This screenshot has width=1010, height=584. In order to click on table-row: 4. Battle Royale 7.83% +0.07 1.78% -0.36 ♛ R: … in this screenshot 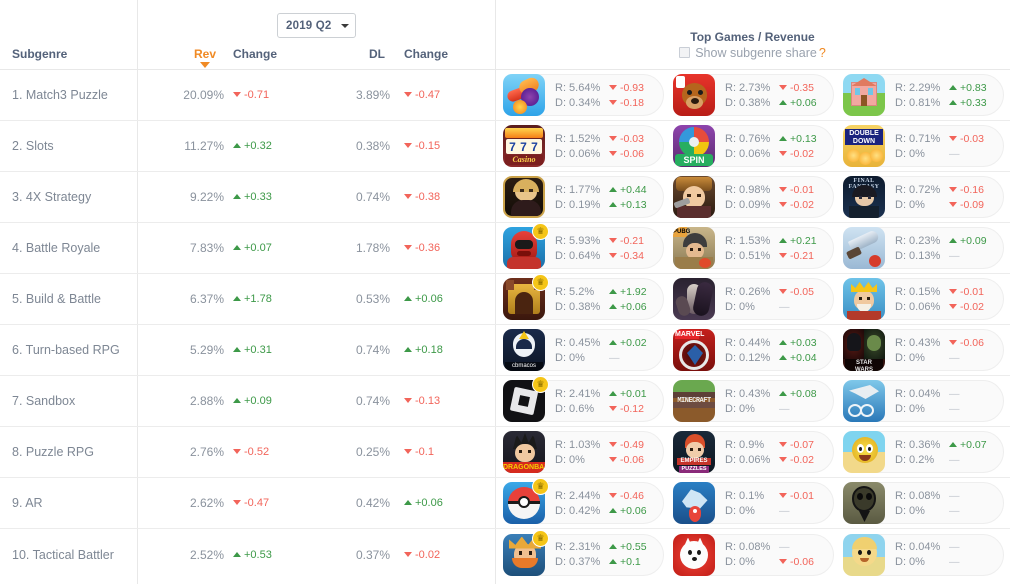, I will do `click(505, 248)`.